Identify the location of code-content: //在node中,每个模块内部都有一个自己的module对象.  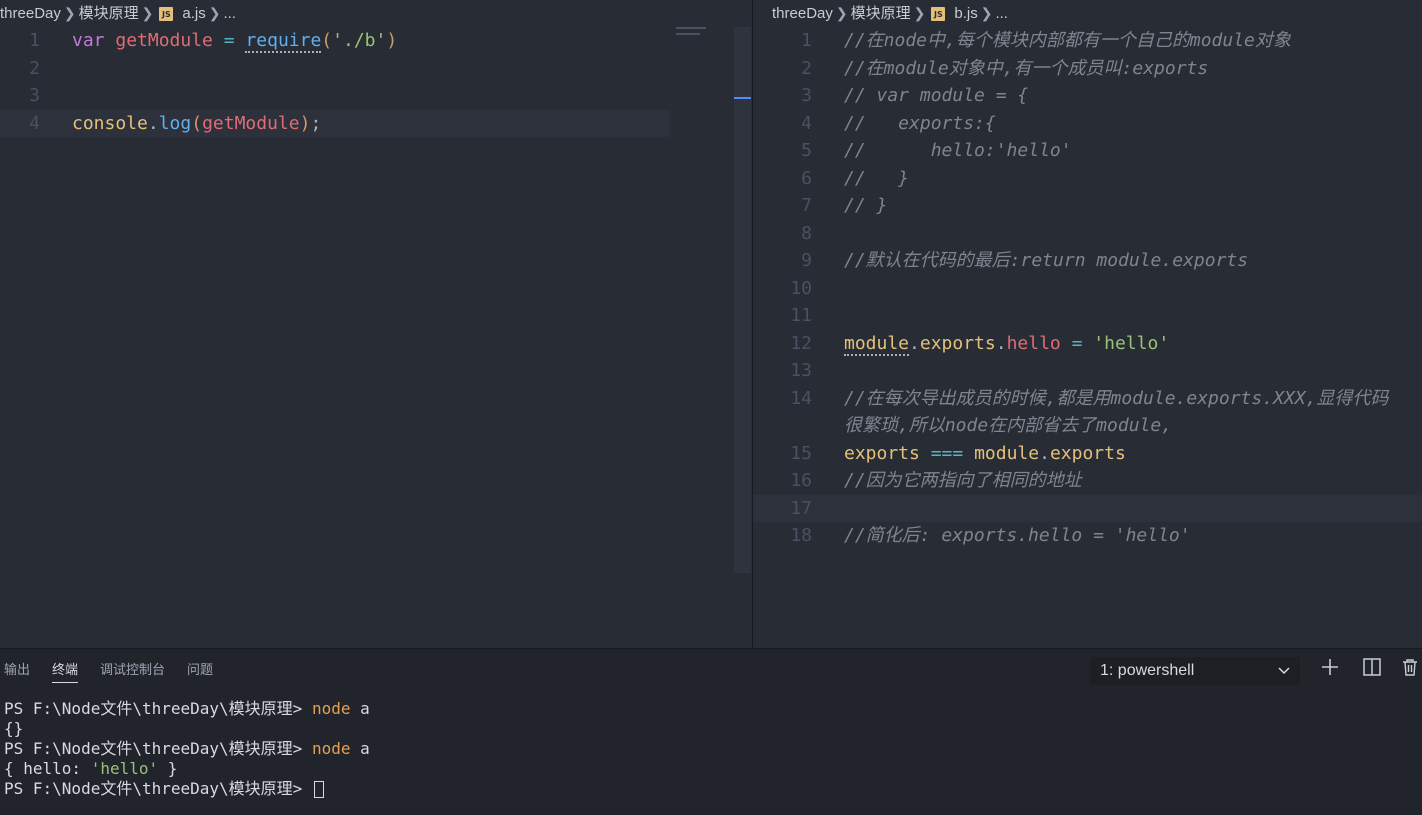
(1067, 41).